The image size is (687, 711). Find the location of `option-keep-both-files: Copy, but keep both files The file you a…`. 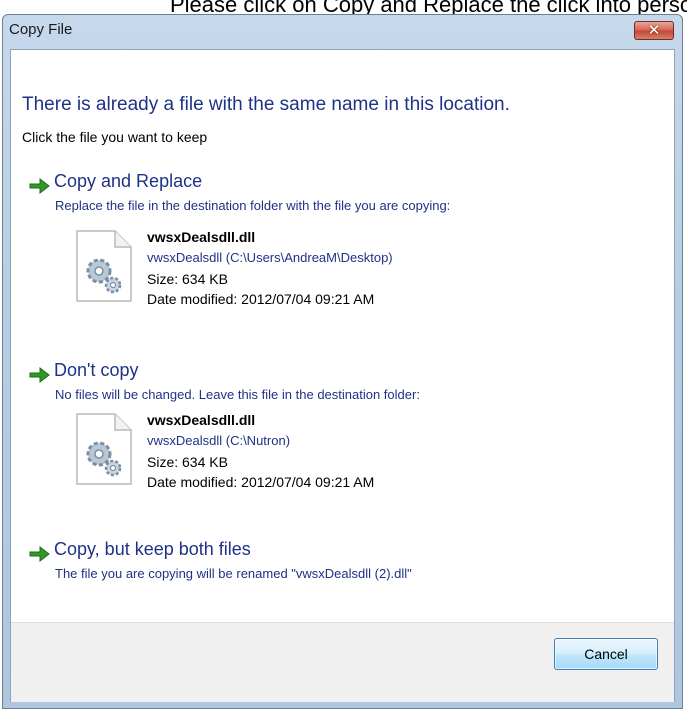

option-keep-both-files: Copy, but keep both files The file you a… is located at coordinates (329, 564).